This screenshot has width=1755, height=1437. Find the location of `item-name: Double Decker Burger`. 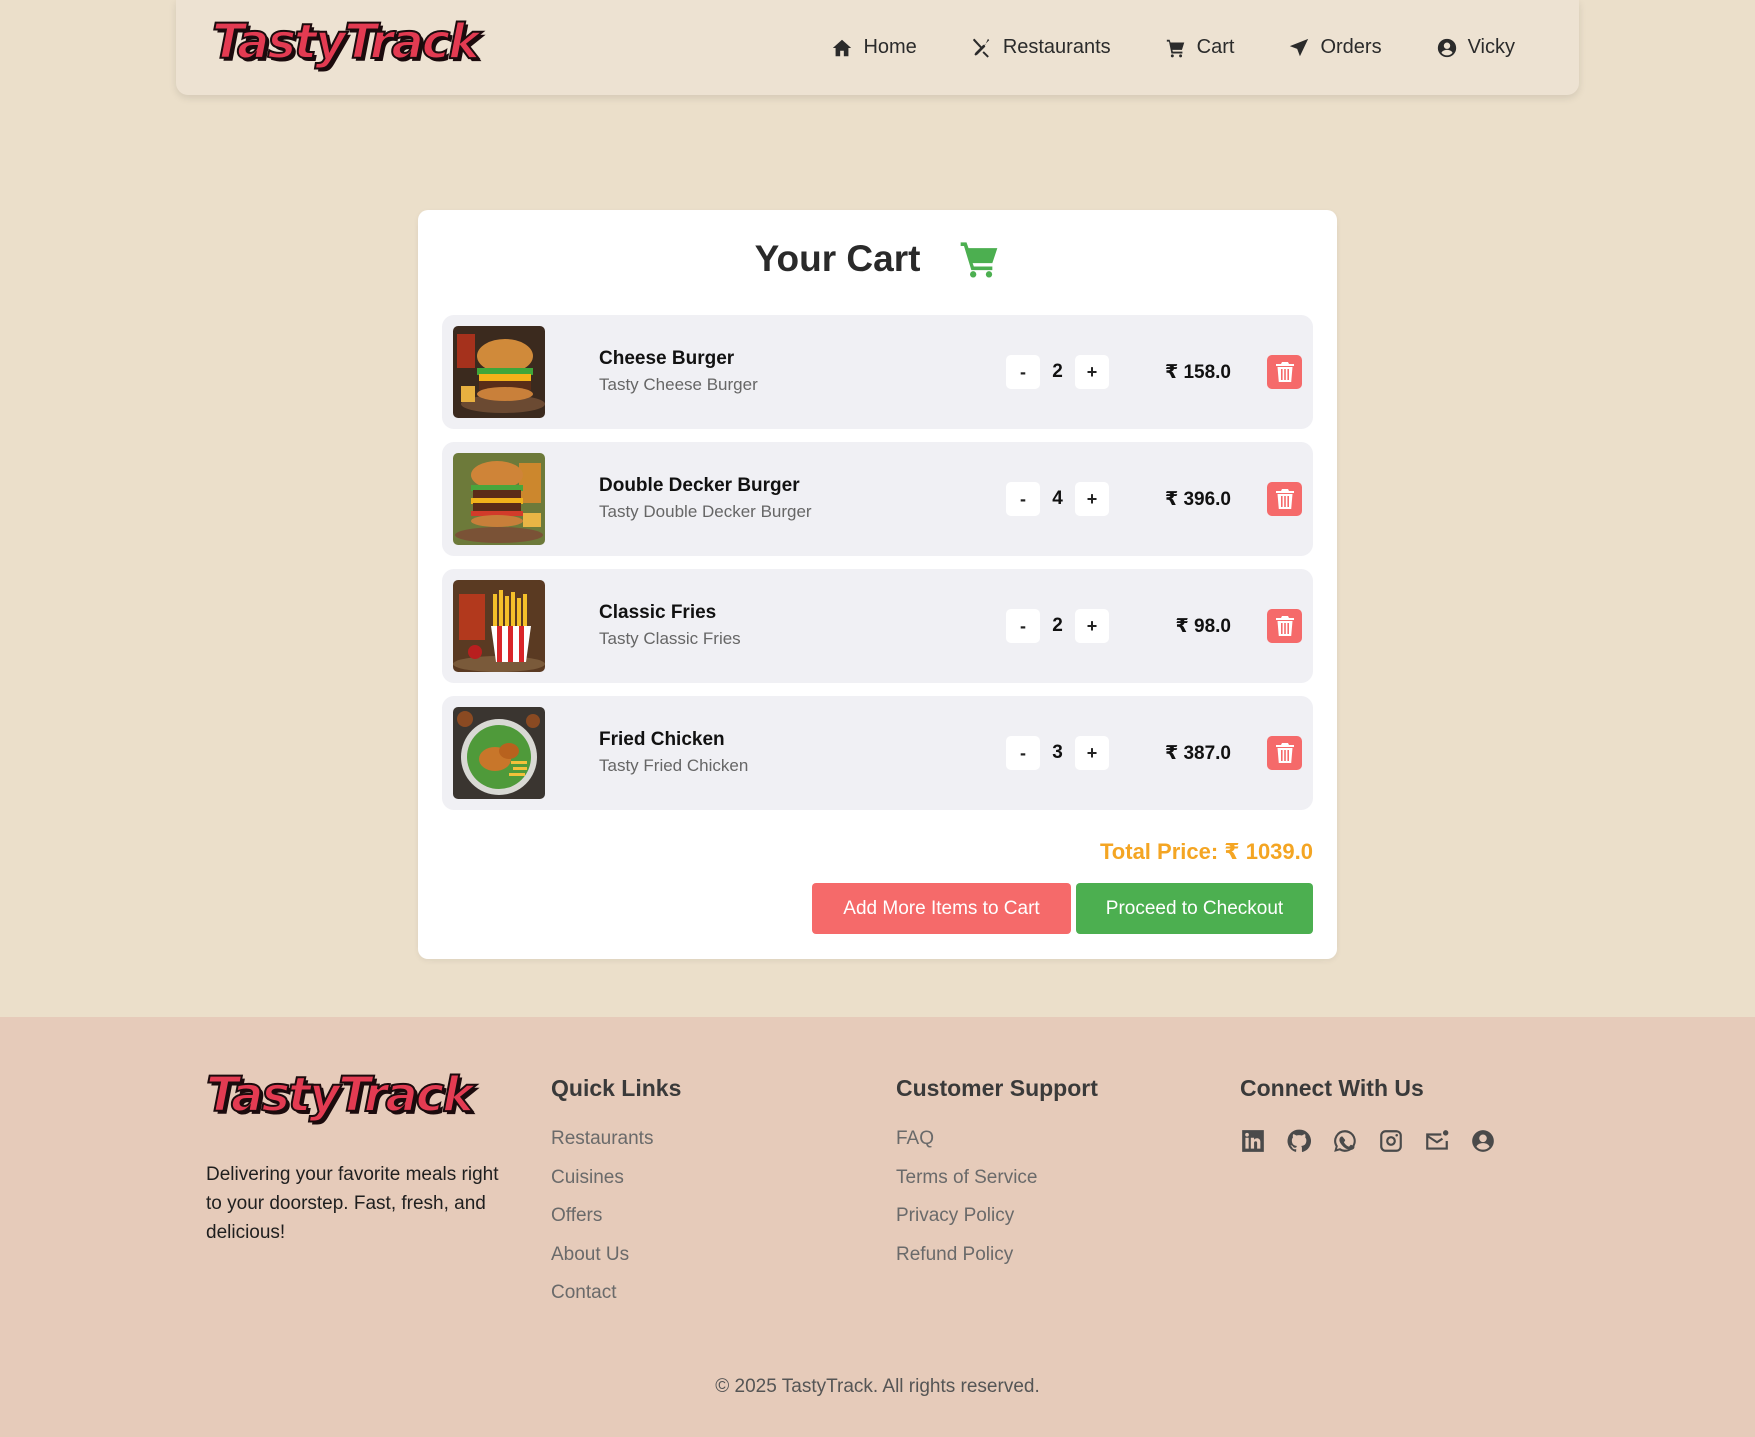

item-name: Double Decker Burger is located at coordinates (699, 485).